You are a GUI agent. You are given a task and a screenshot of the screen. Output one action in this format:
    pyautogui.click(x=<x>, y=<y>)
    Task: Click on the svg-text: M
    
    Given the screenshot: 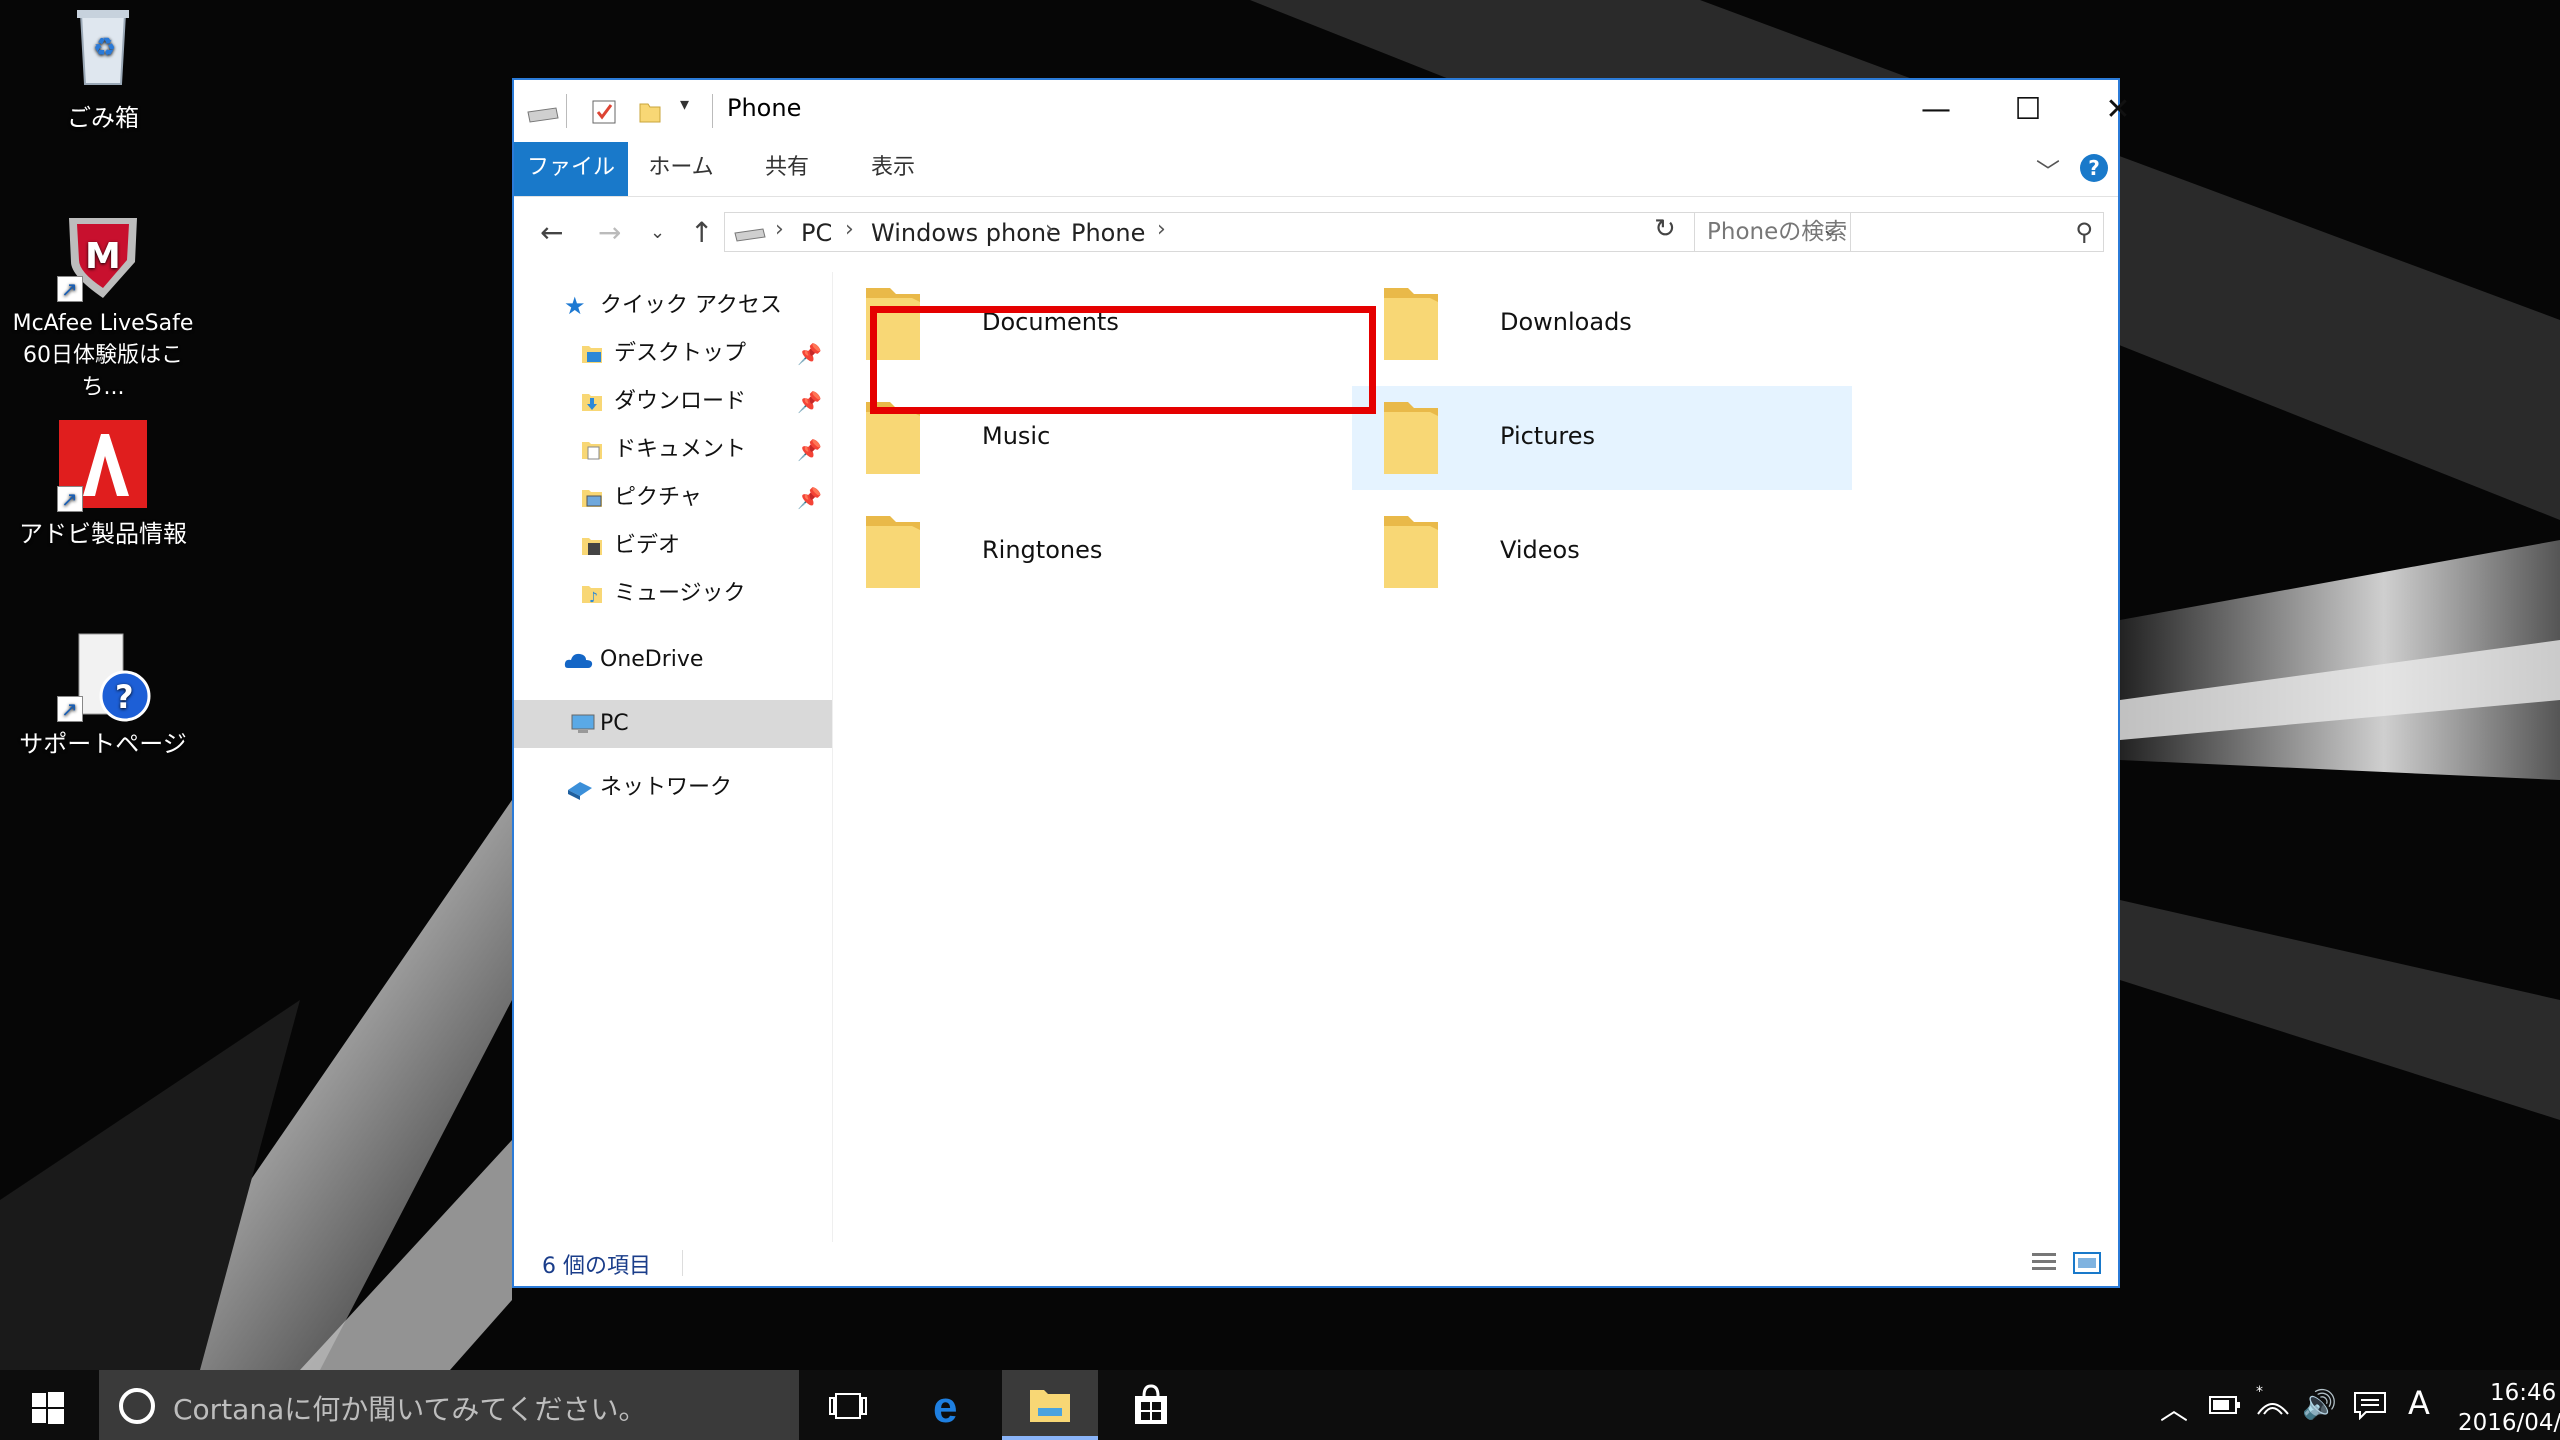 What is the action you would take?
    pyautogui.click(x=103, y=256)
    